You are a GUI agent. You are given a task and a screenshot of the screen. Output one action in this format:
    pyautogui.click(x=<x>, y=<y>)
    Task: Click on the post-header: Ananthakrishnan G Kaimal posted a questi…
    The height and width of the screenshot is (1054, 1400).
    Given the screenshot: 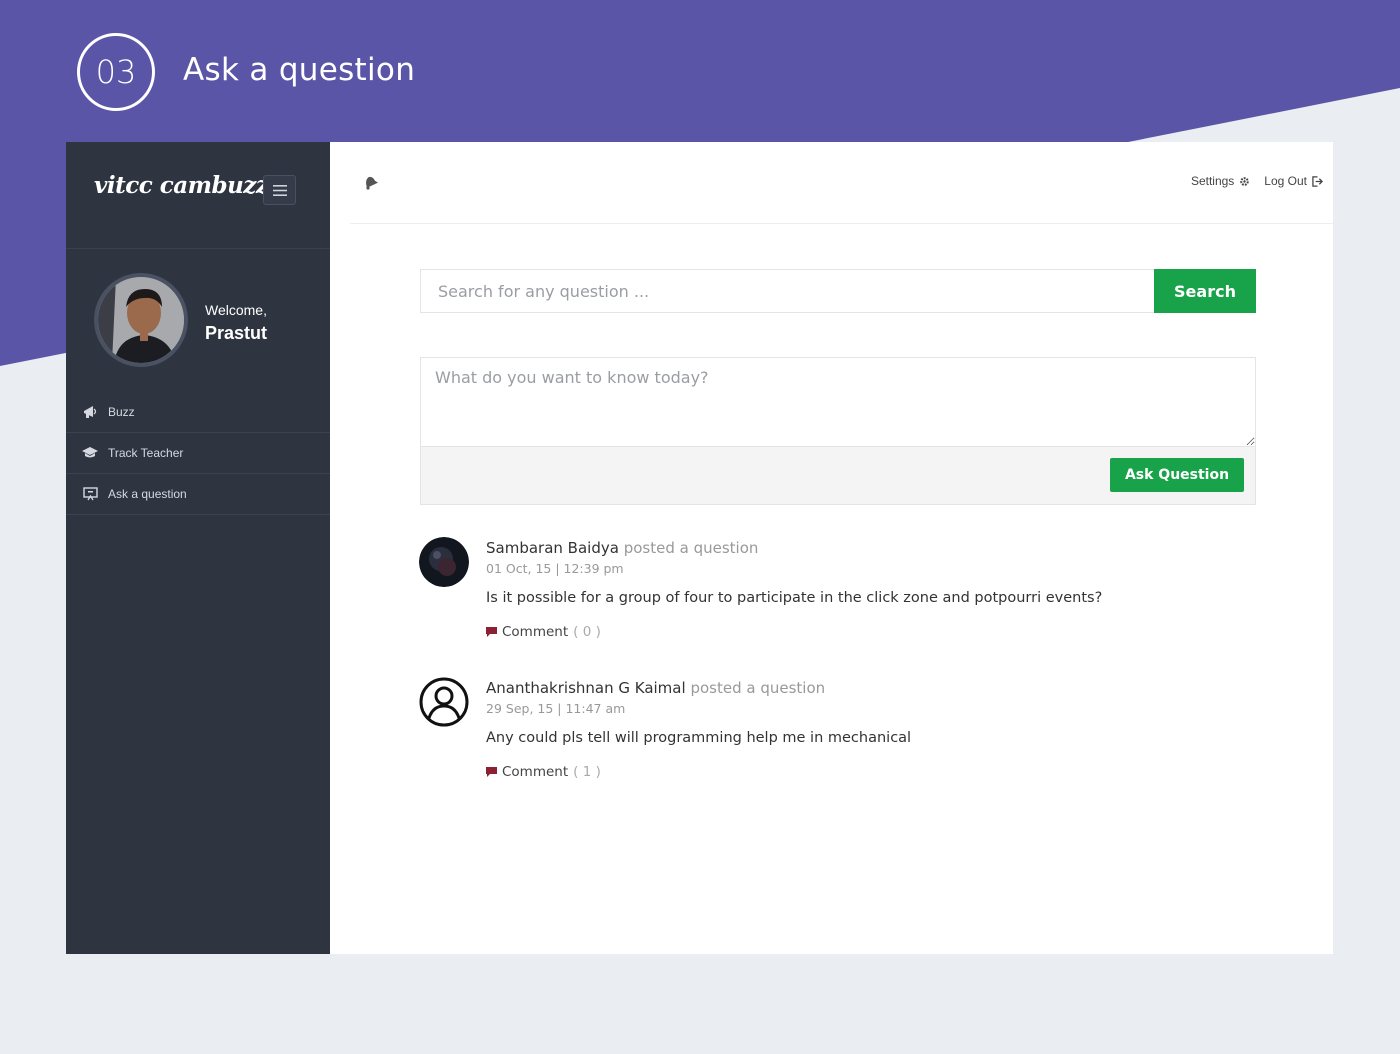 What is the action you would take?
    pyautogui.click(x=698, y=688)
    